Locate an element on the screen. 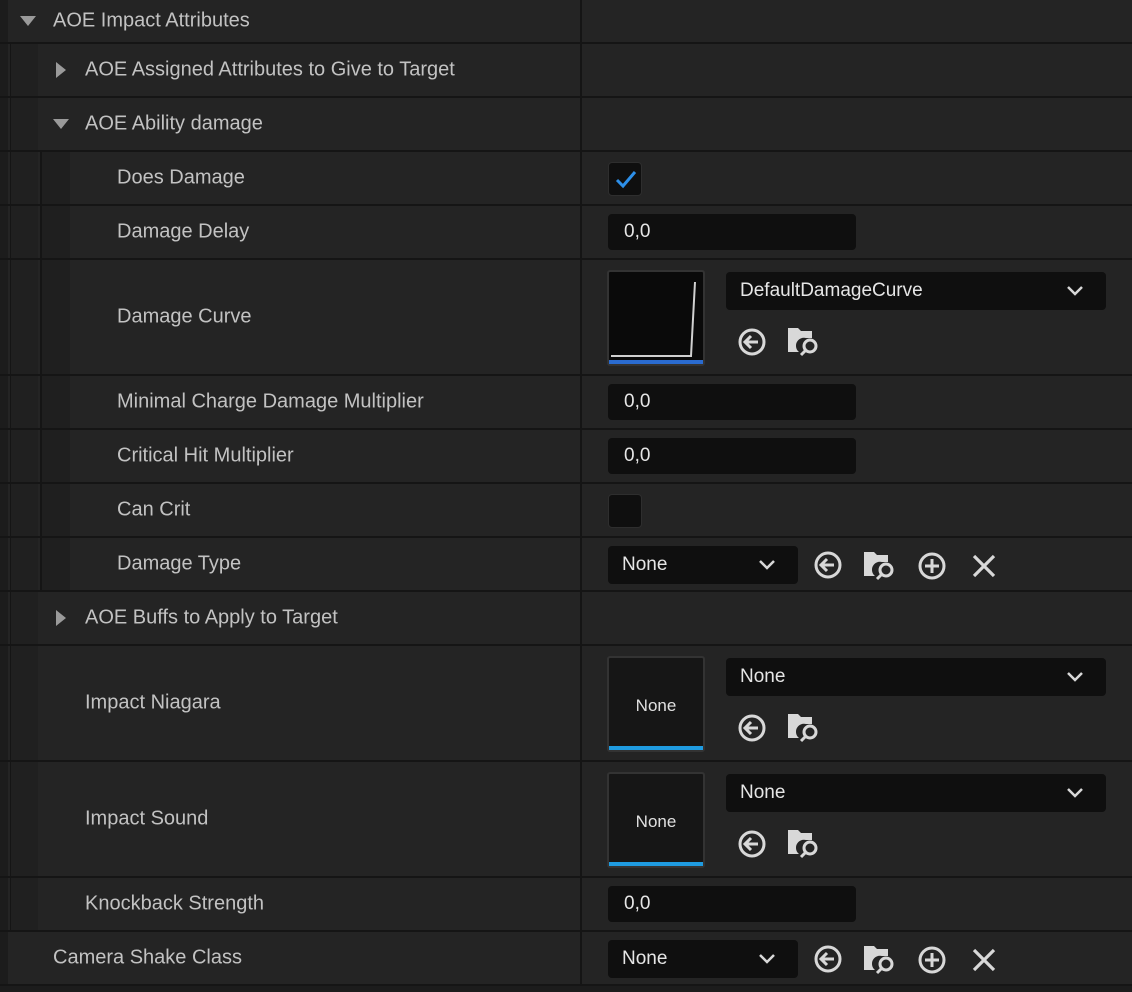 The width and height of the screenshot is (1132, 992). property-label: Critical Hit Multiplier is located at coordinates (205, 455).